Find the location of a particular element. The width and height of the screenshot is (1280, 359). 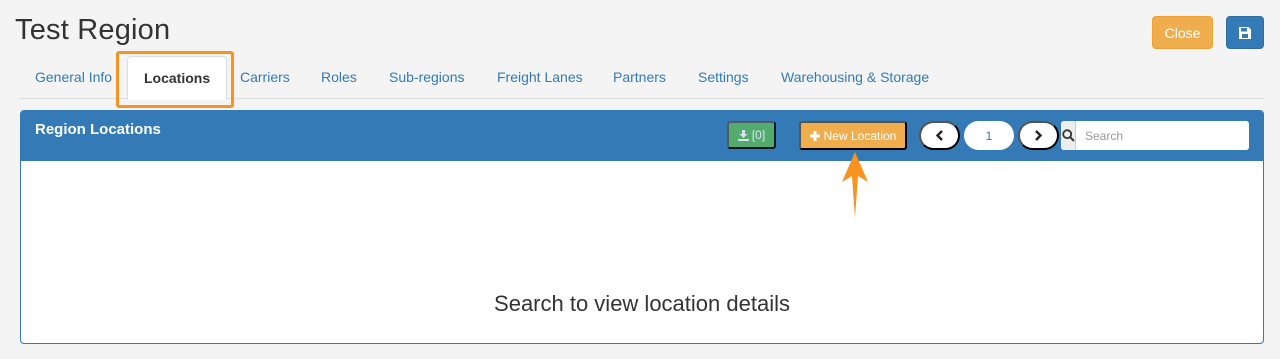

search-input is located at coordinates (1162, 135).